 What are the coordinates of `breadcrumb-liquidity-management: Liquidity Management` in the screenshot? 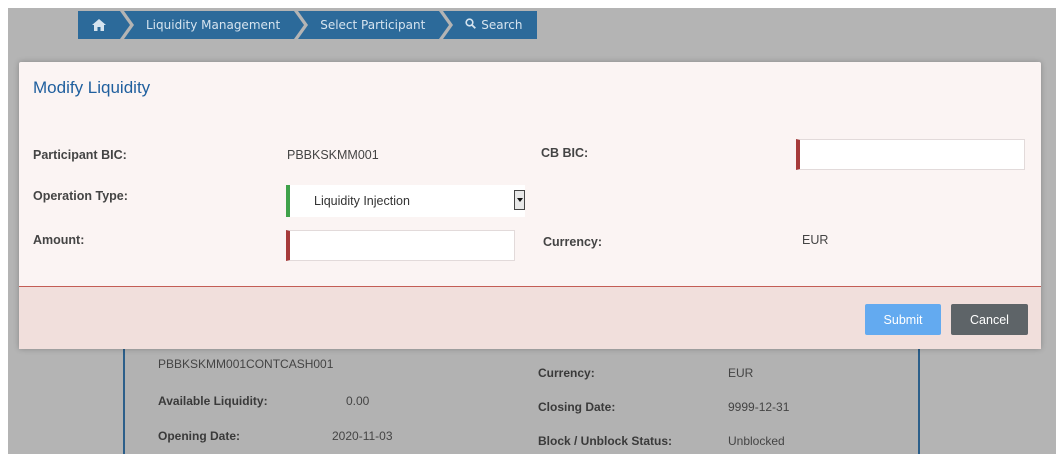 It's located at (214, 25).